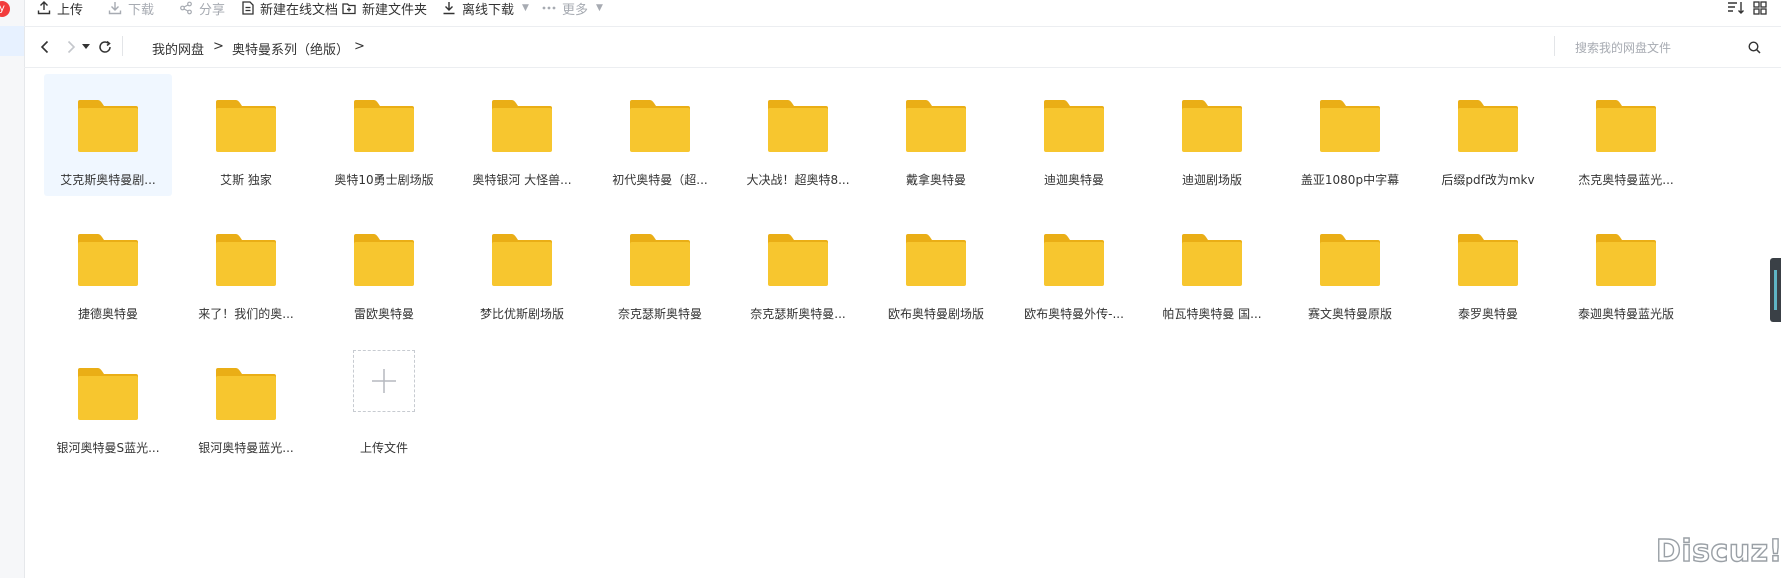  I want to click on folder-name: 梦比优斯剧场版, so click(521, 314).